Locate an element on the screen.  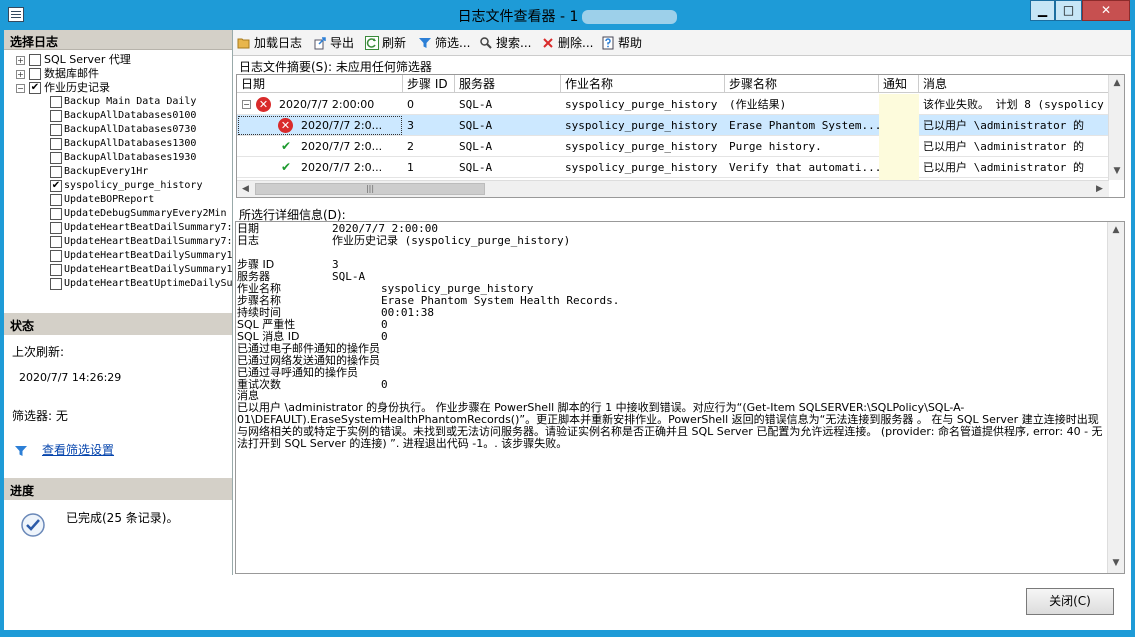
refresh-button: 刷新 is located at coordinates (385, 43).